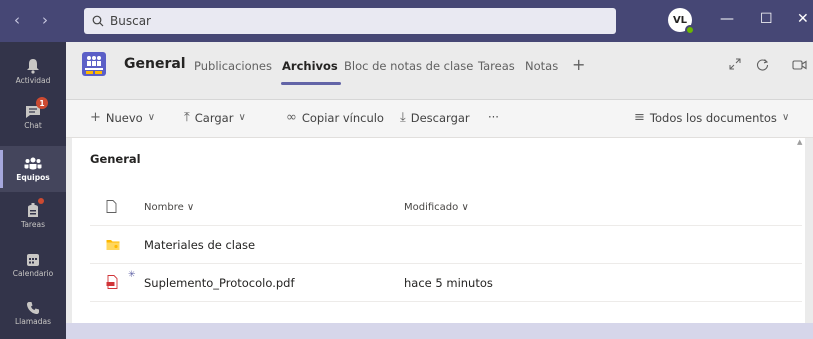  Describe the element at coordinates (33, 307) in the screenshot. I see `phone-icon` at that location.